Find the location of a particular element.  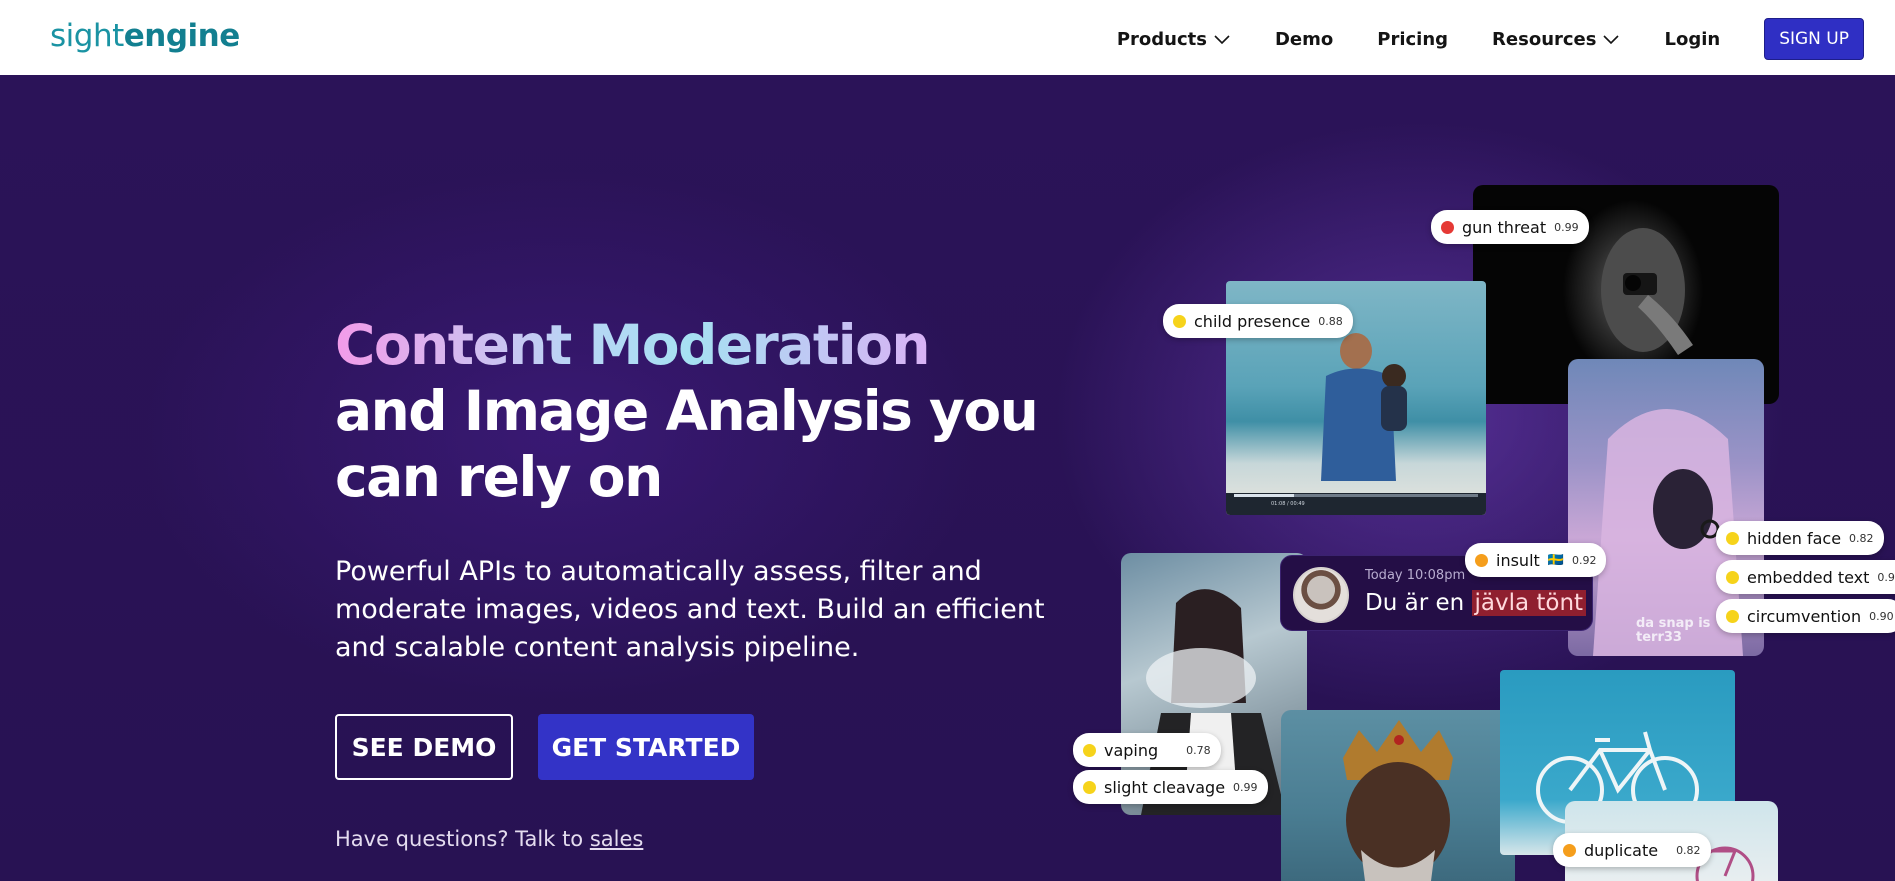

nav-login-label: Login is located at coordinates (1692, 39).